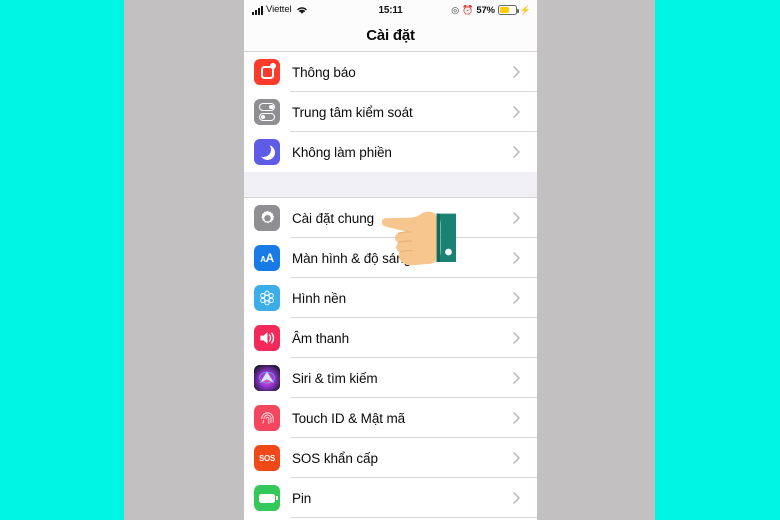  I want to click on alarm-clock-icon: ⏰, so click(468, 10).